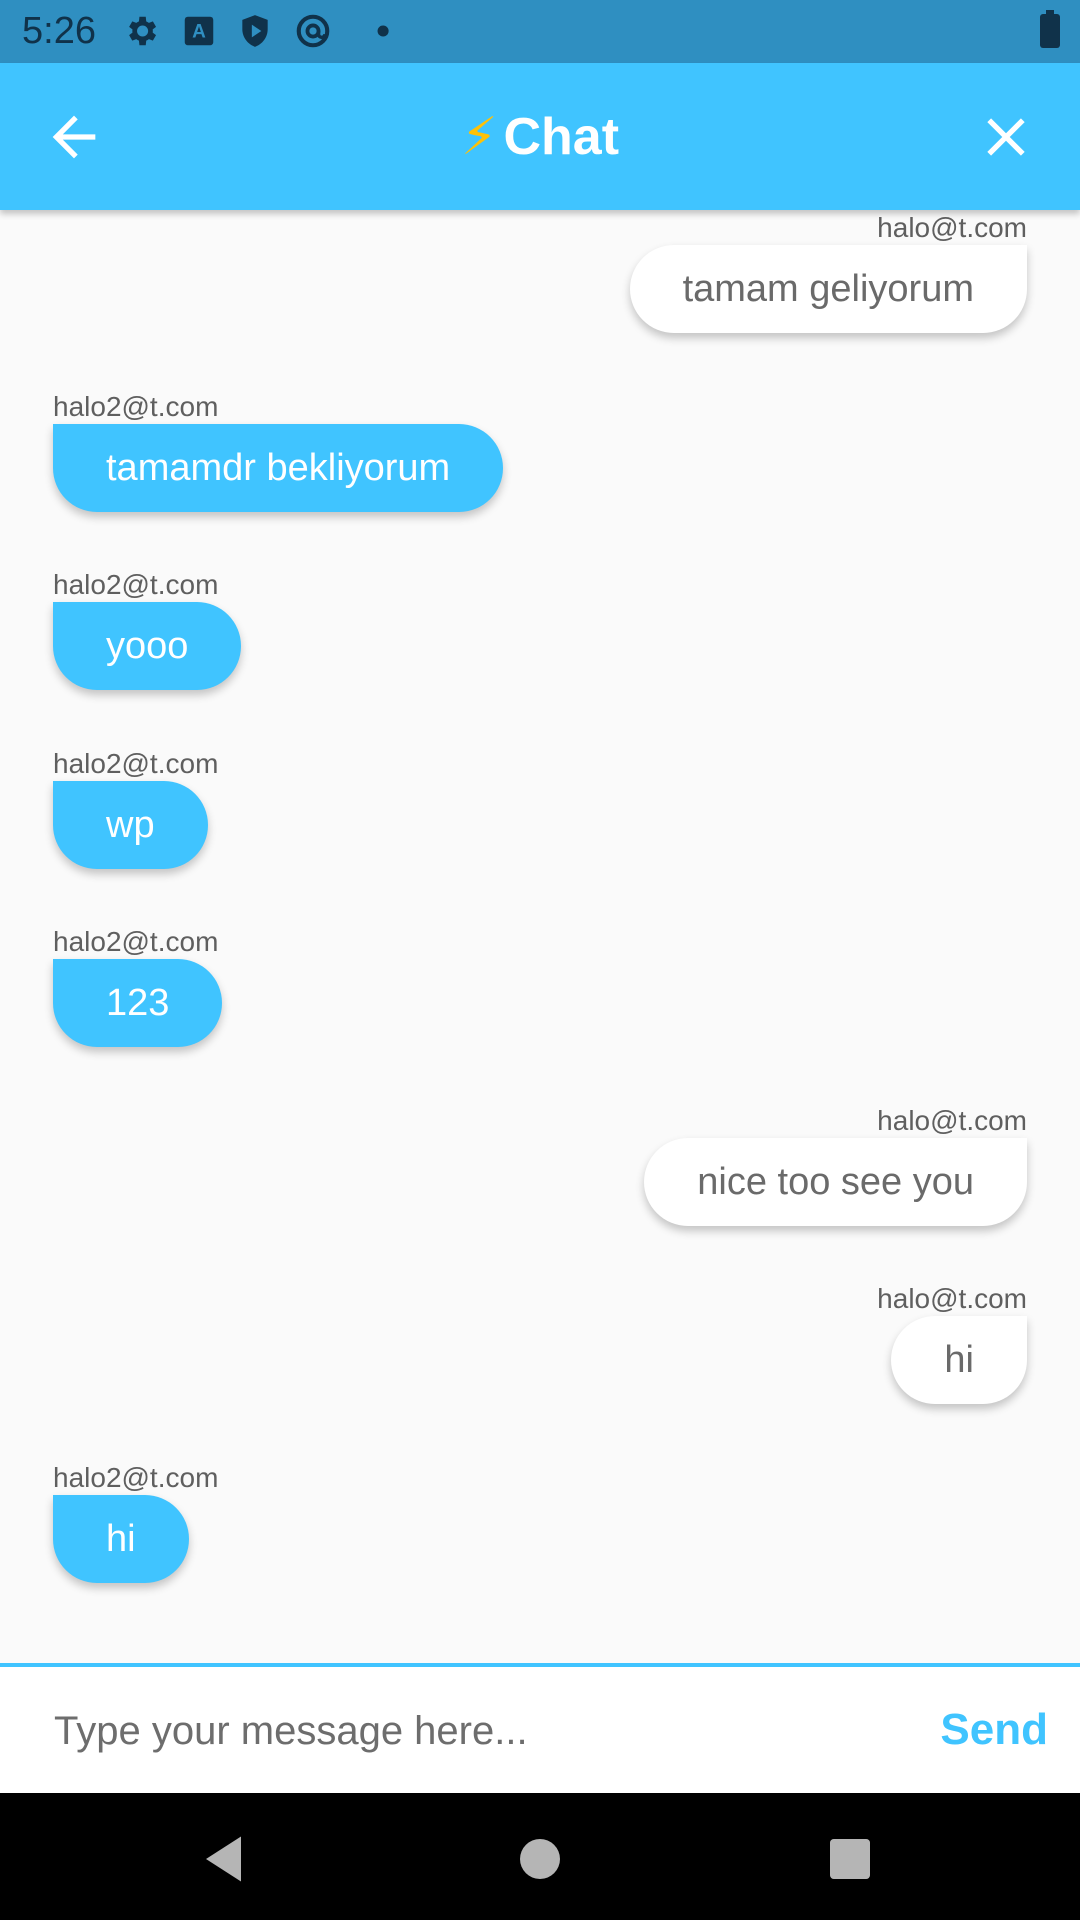 This screenshot has width=1080, height=1920. What do you see at coordinates (850, 1859) in the screenshot?
I see `recents-square-icon` at bounding box center [850, 1859].